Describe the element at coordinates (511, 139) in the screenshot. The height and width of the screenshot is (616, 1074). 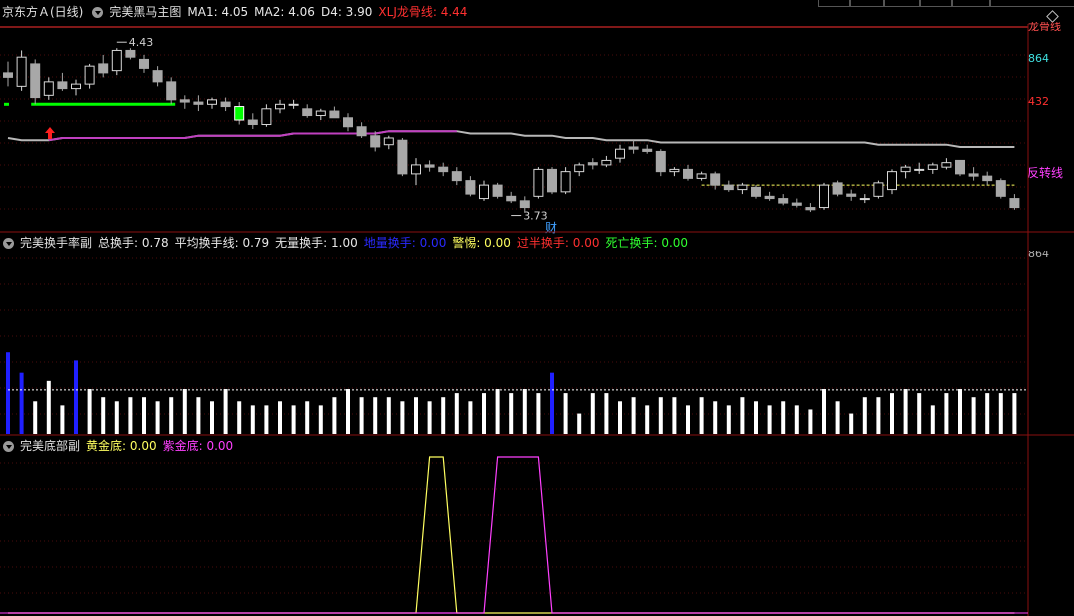
I see `xlj-line` at that location.